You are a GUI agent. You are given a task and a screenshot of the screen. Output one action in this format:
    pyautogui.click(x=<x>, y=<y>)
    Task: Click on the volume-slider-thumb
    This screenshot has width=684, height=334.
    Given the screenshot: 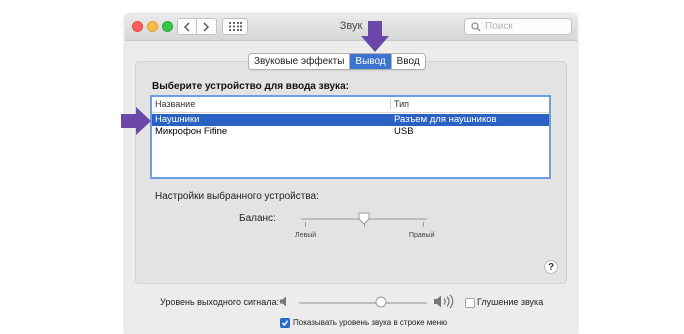 What is the action you would take?
    pyautogui.click(x=381, y=302)
    